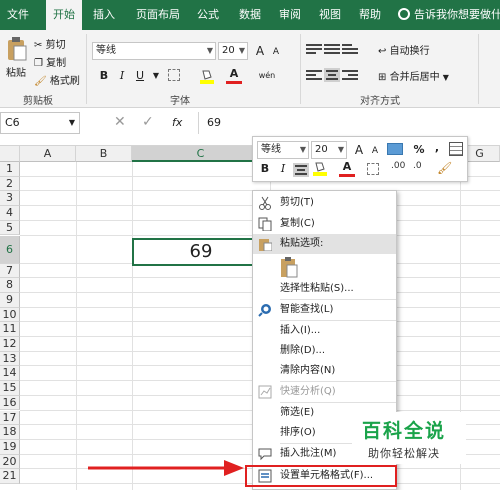 The width and height of the screenshot is (500, 490). What do you see at coordinates (260, 51) in the screenshot?
I see `grow-font-button: A` at bounding box center [260, 51].